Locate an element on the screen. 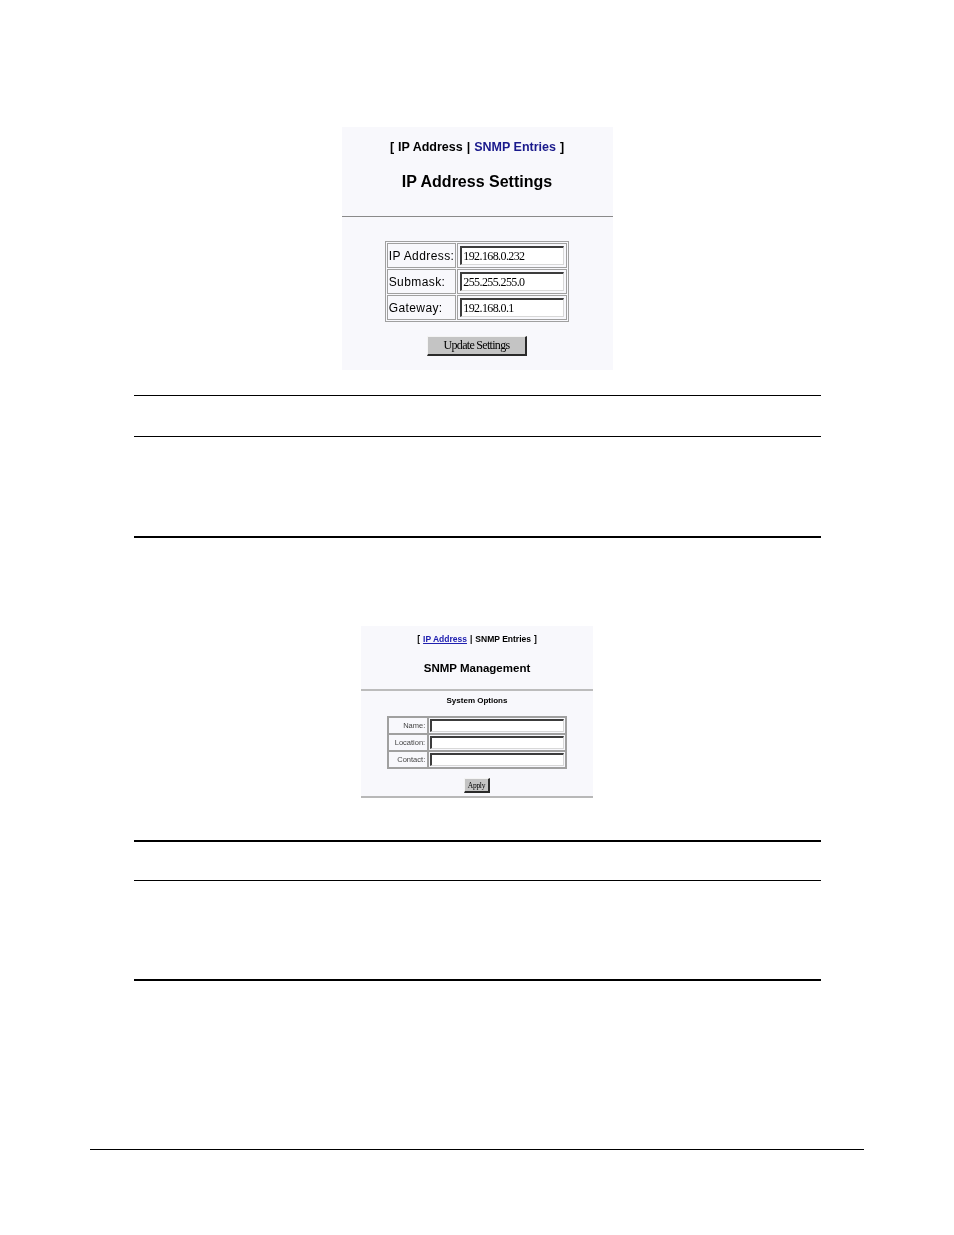 This screenshot has height=1235, width=954. page-title: IP Address Settings is located at coordinates (477, 182).